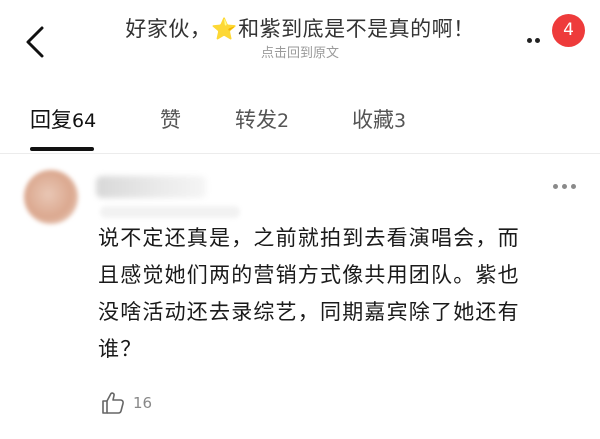  Describe the element at coordinates (309, 275) in the screenshot. I see `comment-line: 且感觉她们两的营销方式像共用团队。紫也` at that location.